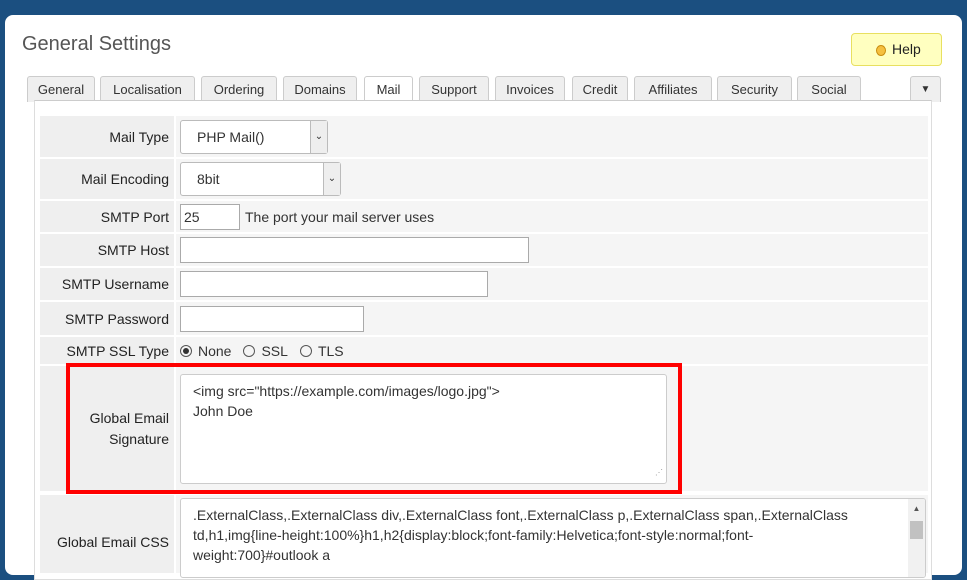 Image resolution: width=967 pixels, height=580 pixels. Describe the element at coordinates (260, 179) in the screenshot. I see `mail-encoding-select: 8bit ⌄` at that location.